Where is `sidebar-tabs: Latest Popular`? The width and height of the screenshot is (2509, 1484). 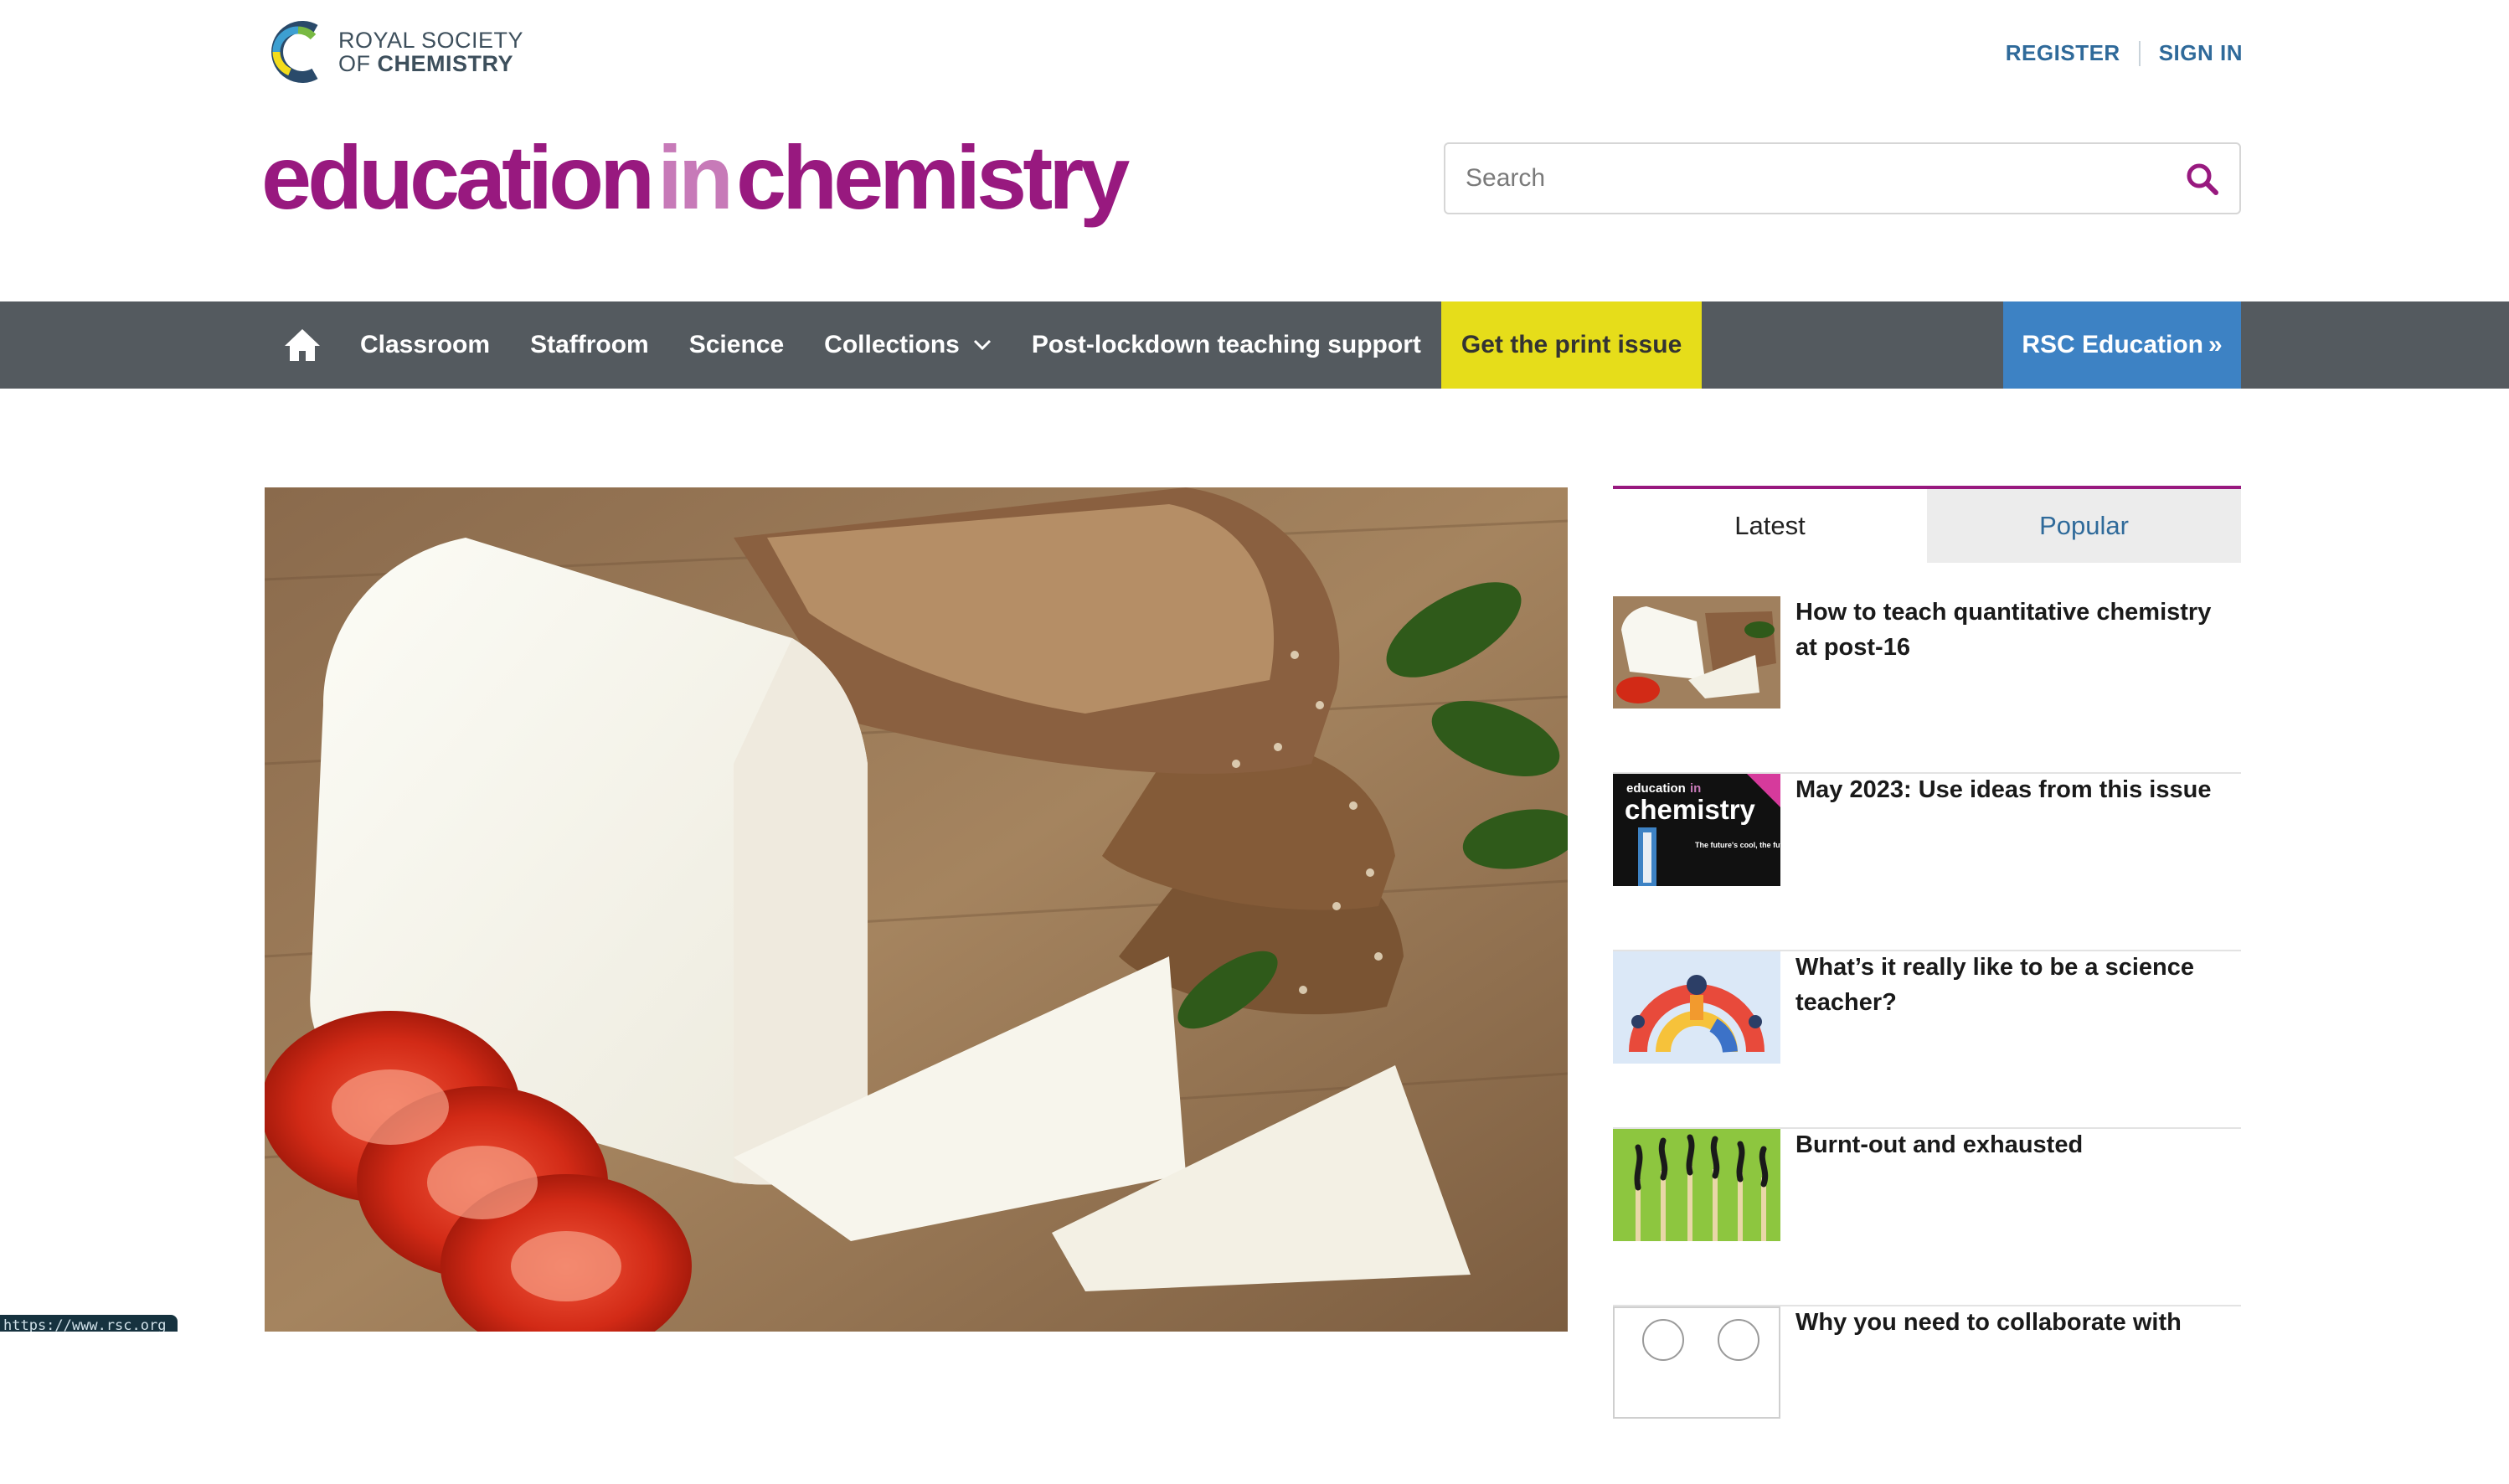 sidebar-tabs: Latest Popular is located at coordinates (1927, 524).